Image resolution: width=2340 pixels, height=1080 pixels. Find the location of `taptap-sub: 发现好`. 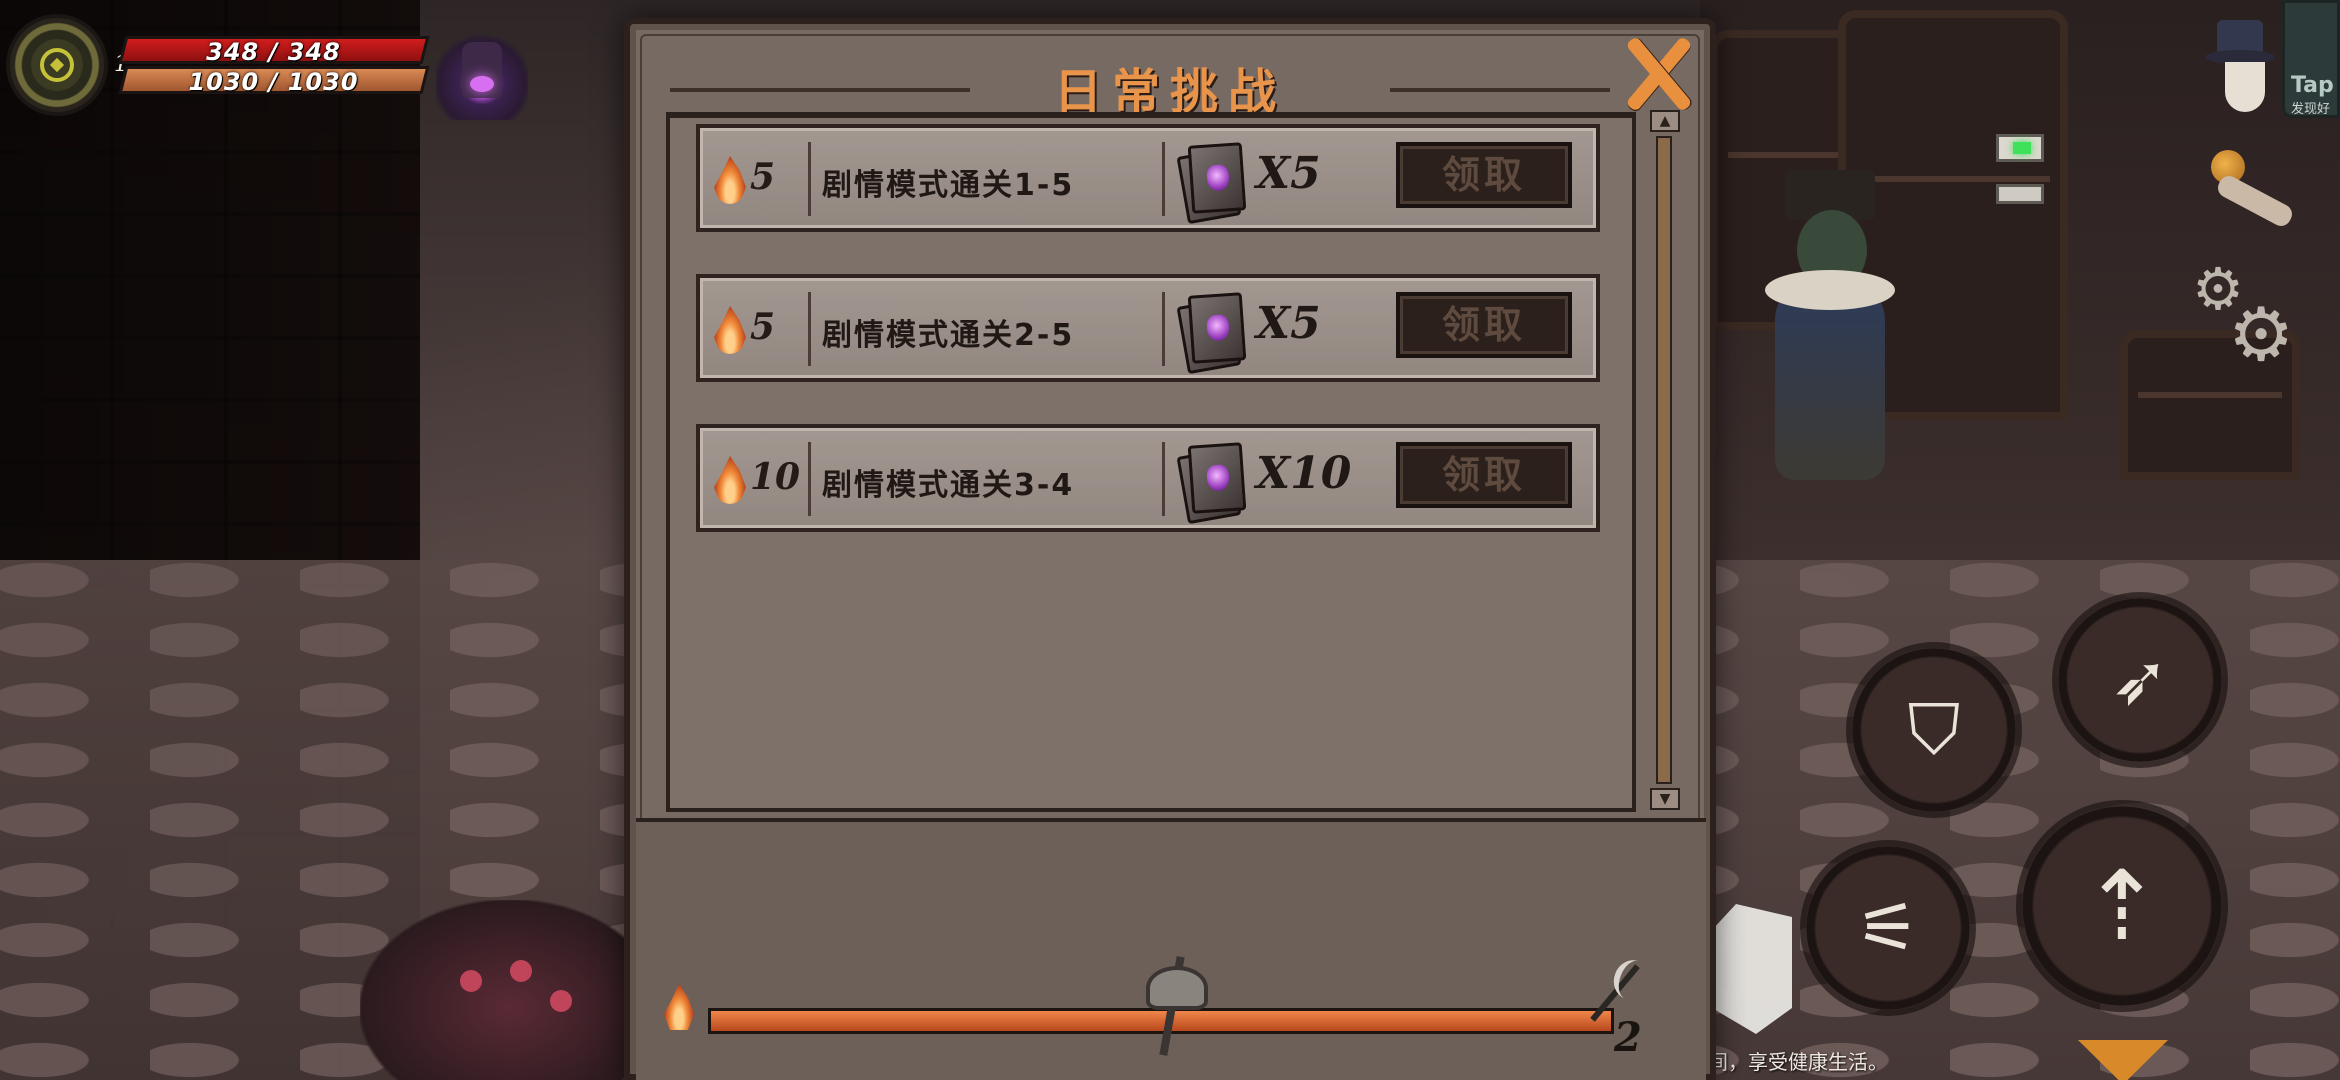

taptap-sub: 发现好 is located at coordinates (2311, 109).